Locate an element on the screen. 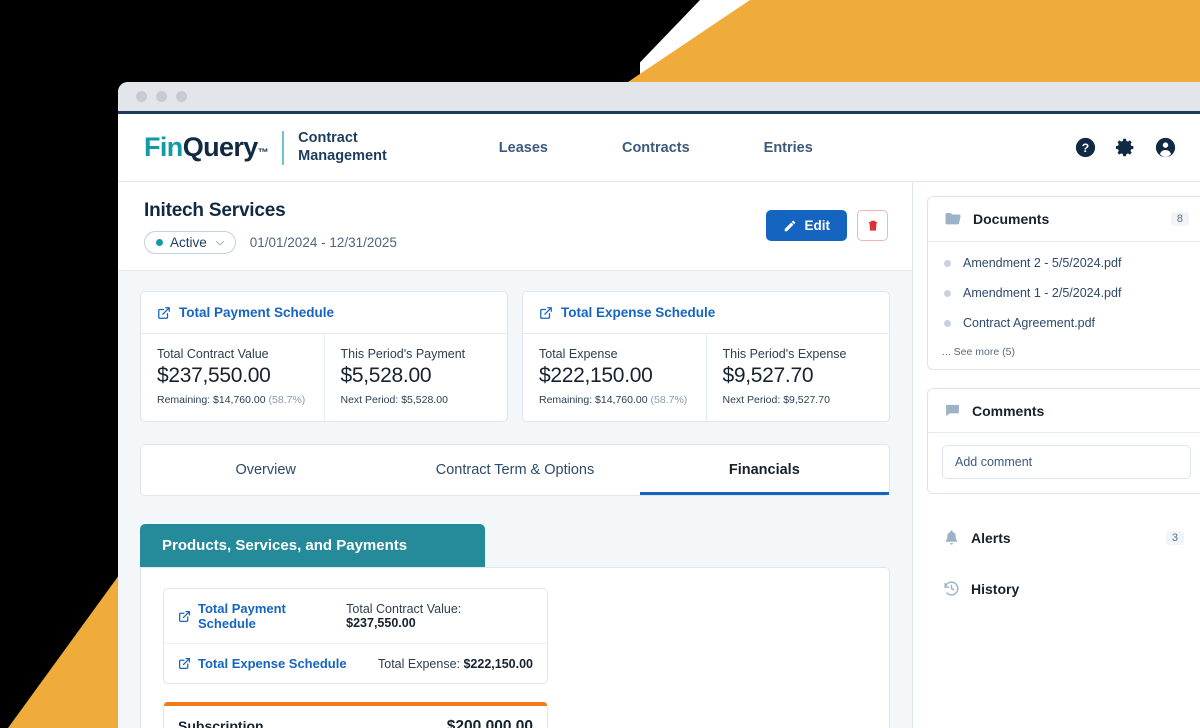  add-comment-input is located at coordinates (1066, 462).